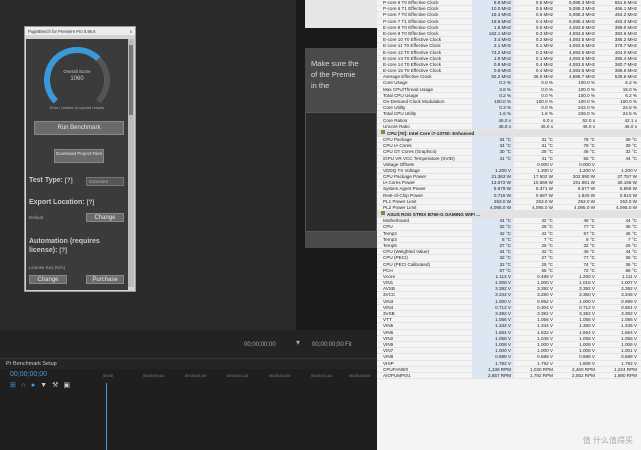 This screenshot has height=450, width=641. Describe the element at coordinates (581, 52) in the screenshot. I see `sensor-value: 4,083.5 MHz` at that location.